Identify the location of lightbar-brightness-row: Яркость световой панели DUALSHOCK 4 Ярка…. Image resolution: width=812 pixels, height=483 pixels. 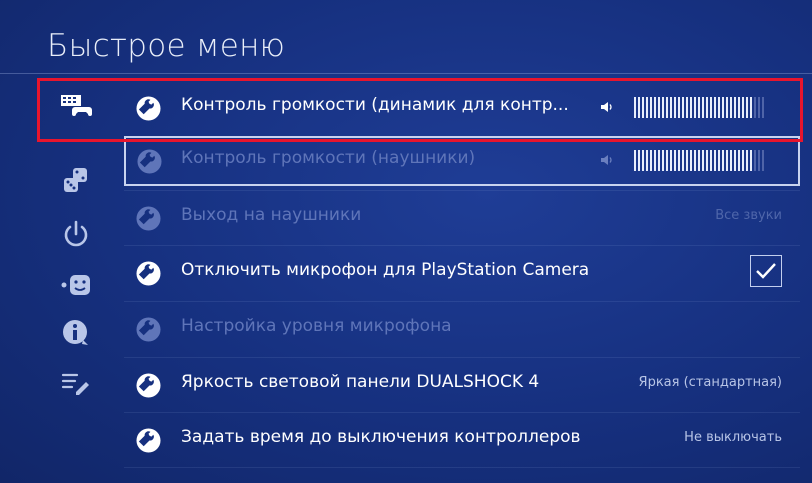
(462, 385).